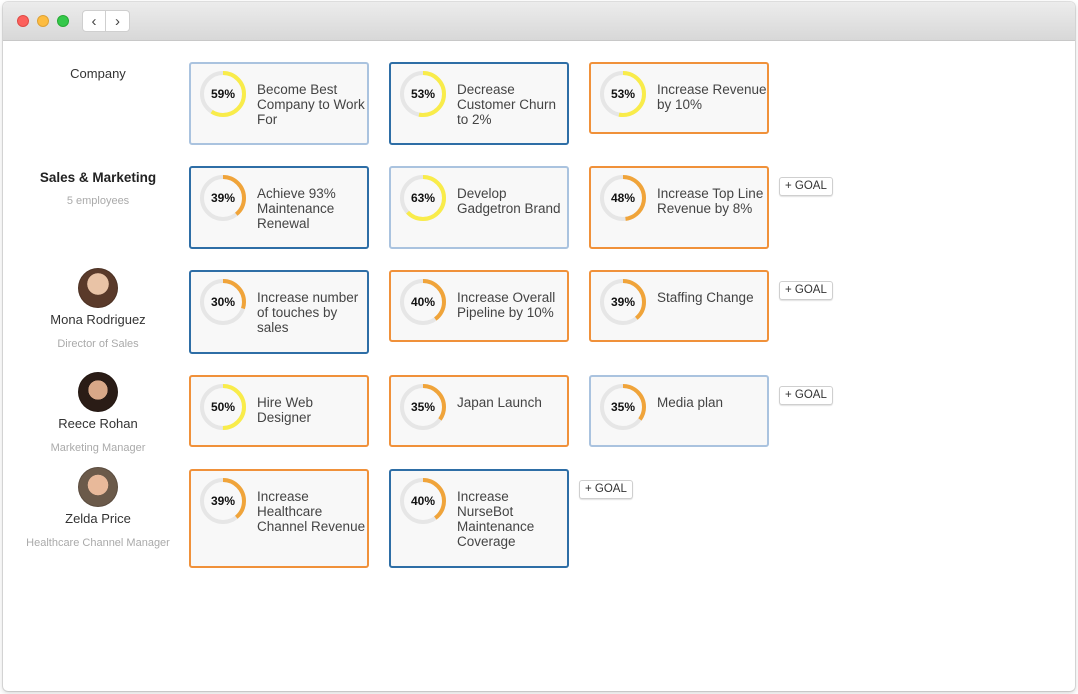  What do you see at coordinates (98, 413) in the screenshot?
I see `row-label-person: Reece Rohan Marketing Manager` at bounding box center [98, 413].